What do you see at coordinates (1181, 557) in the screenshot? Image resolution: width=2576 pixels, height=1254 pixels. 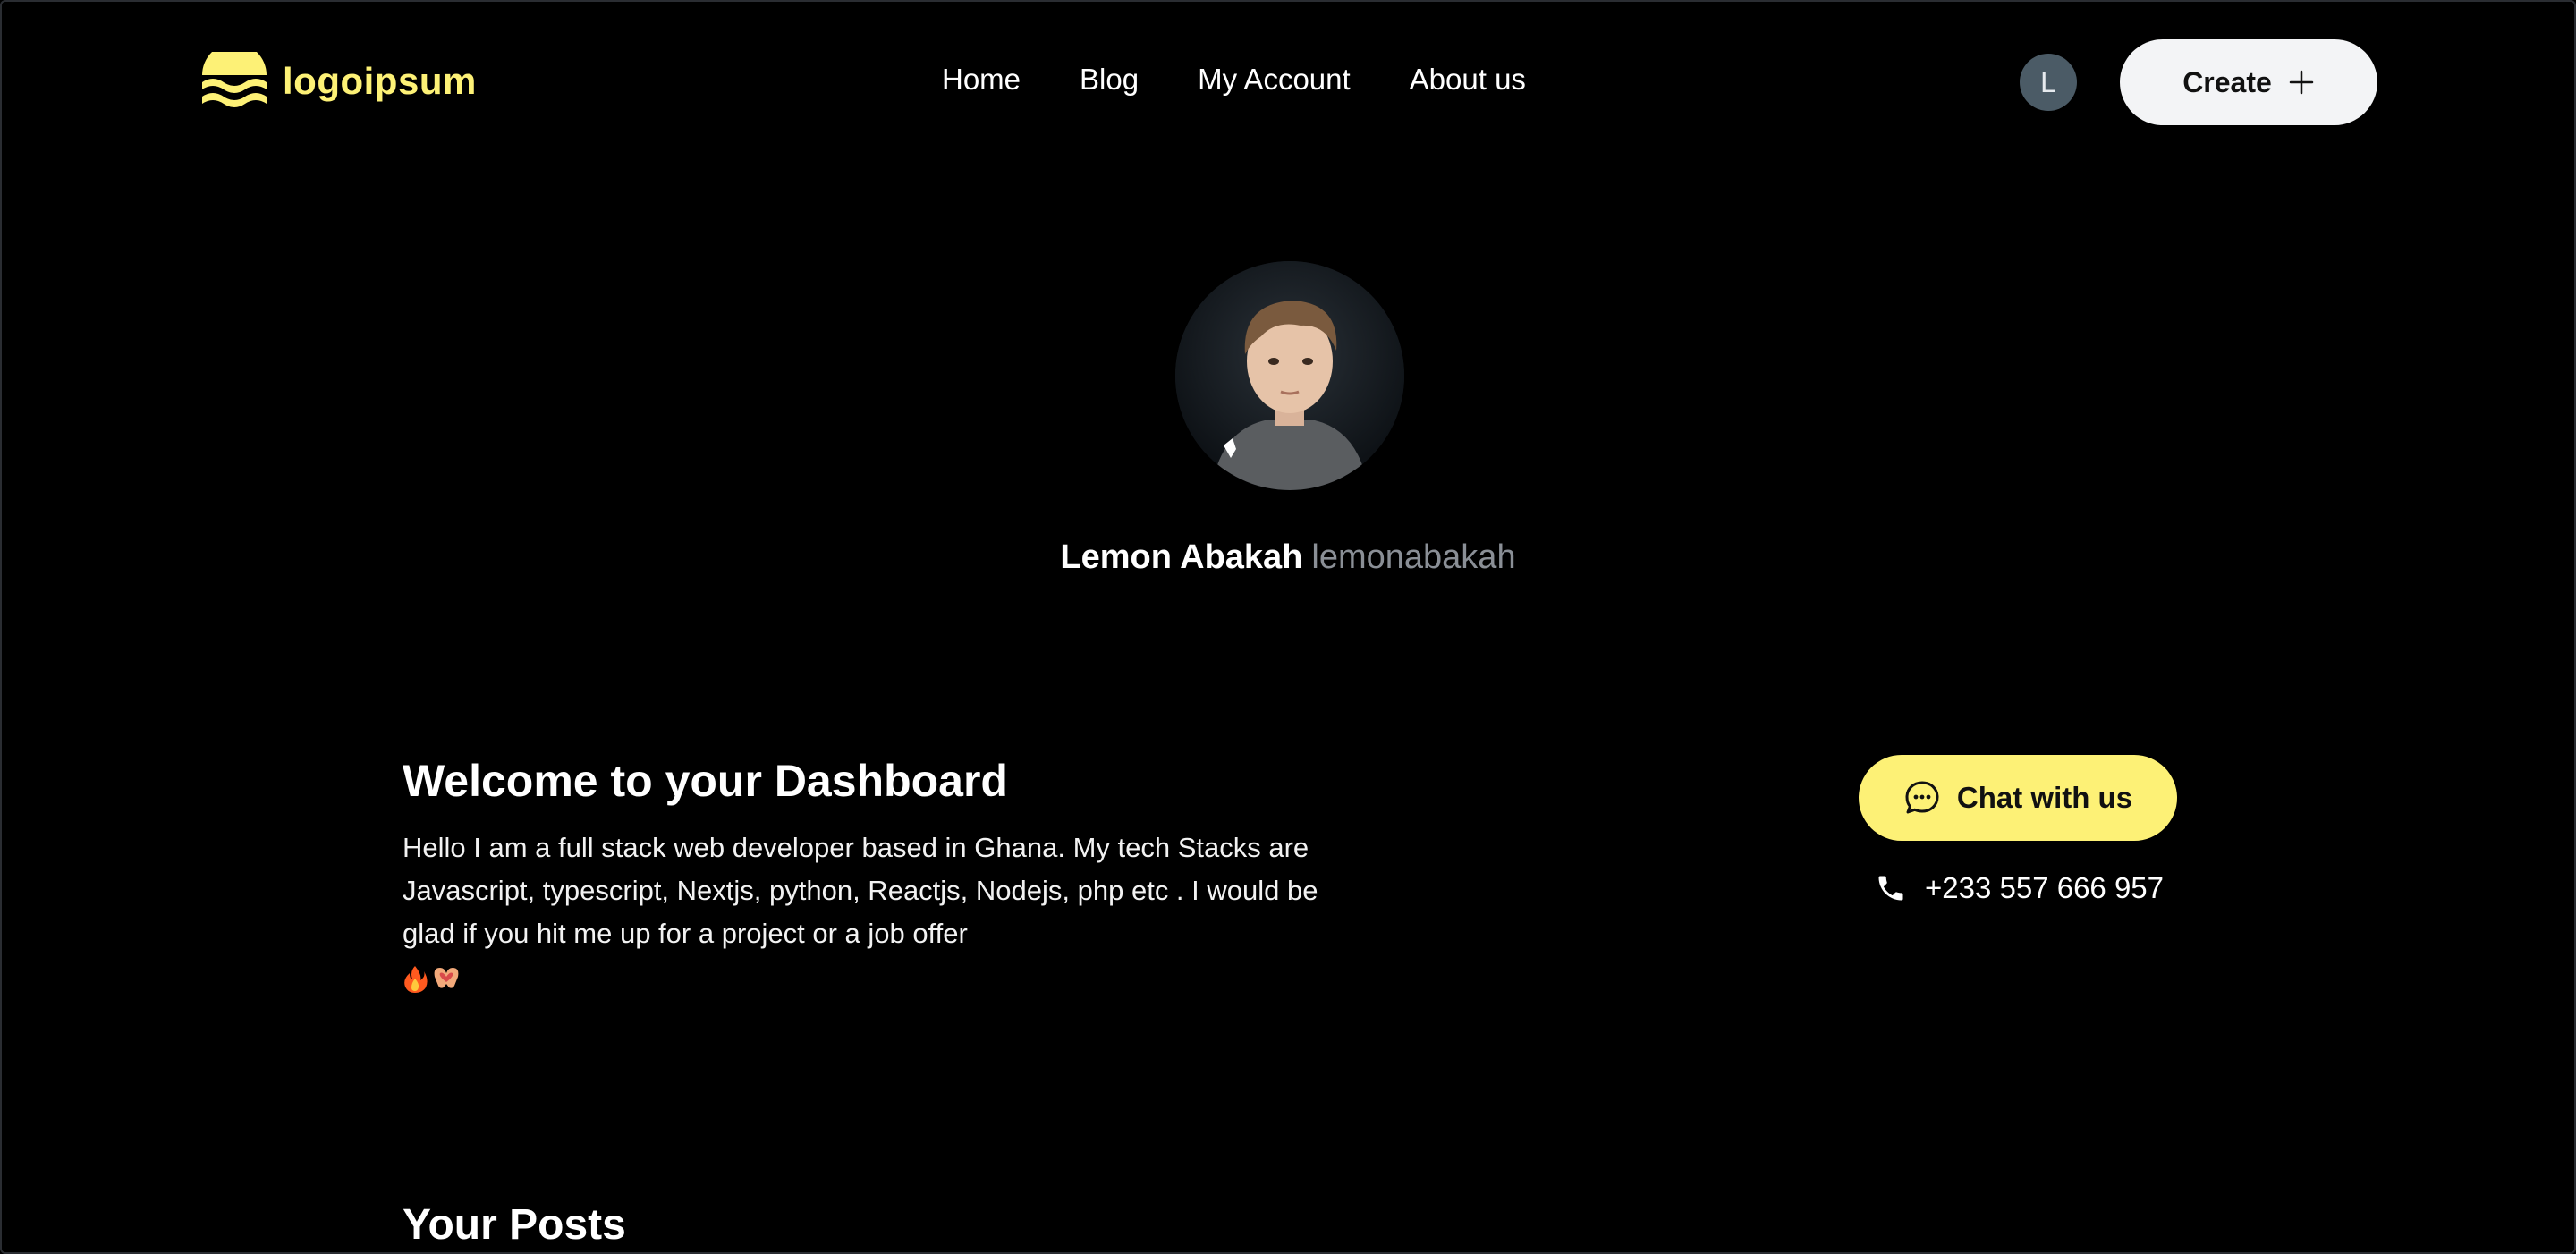 I see `profile-full-name: Lemon Abakah` at bounding box center [1181, 557].